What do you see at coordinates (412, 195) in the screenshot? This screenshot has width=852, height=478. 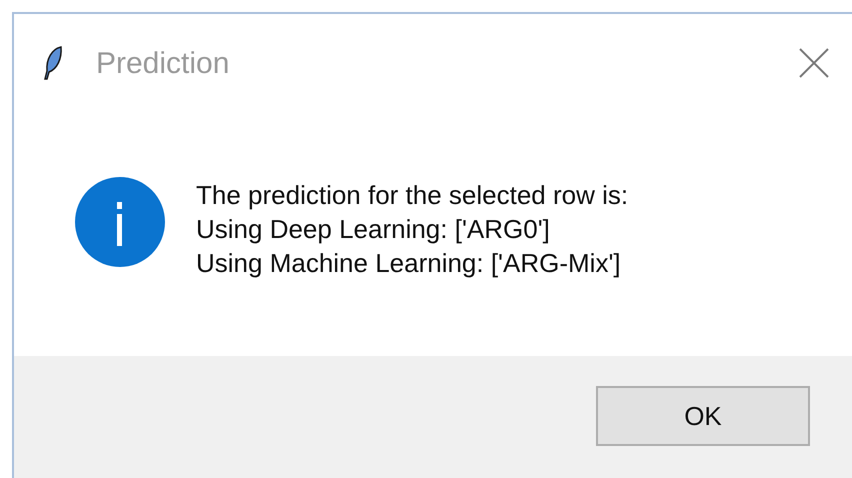 I see `message-text: The prediction for the selected row is:` at bounding box center [412, 195].